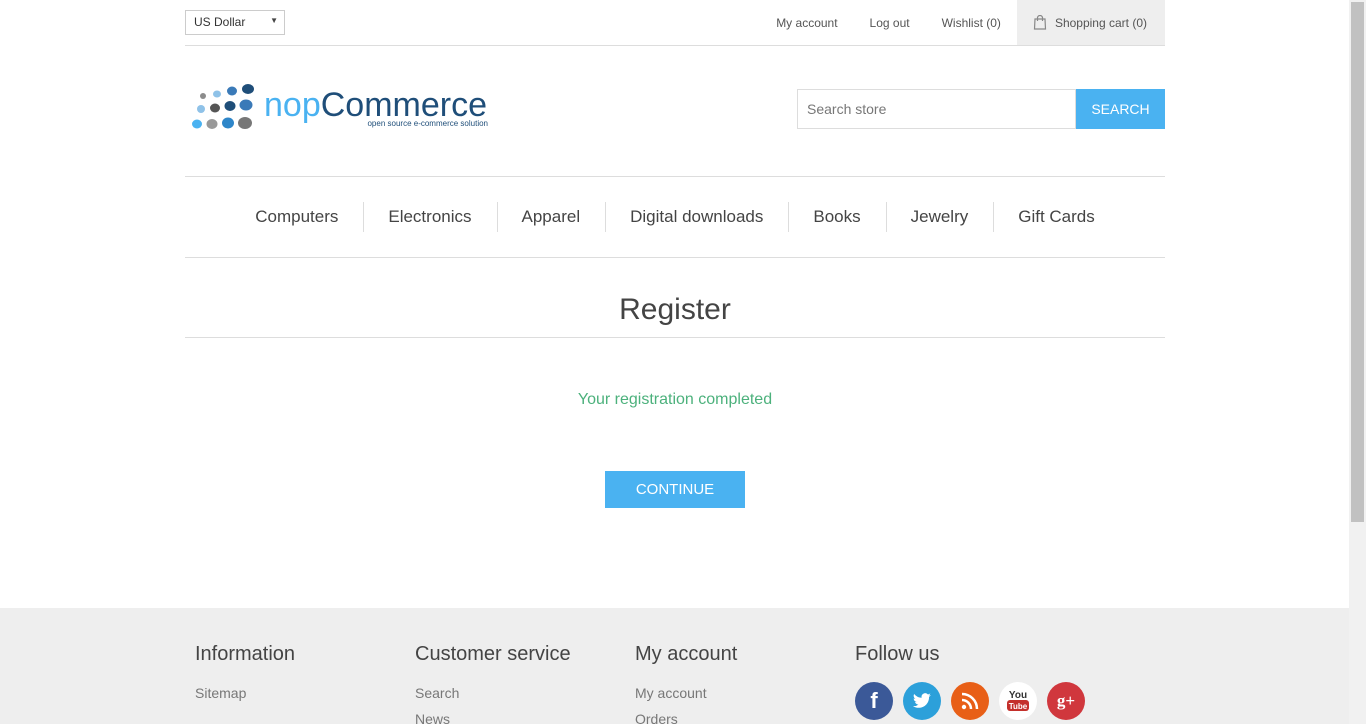 This screenshot has height=724, width=1366. I want to click on footer-link-news: News, so click(515, 716).